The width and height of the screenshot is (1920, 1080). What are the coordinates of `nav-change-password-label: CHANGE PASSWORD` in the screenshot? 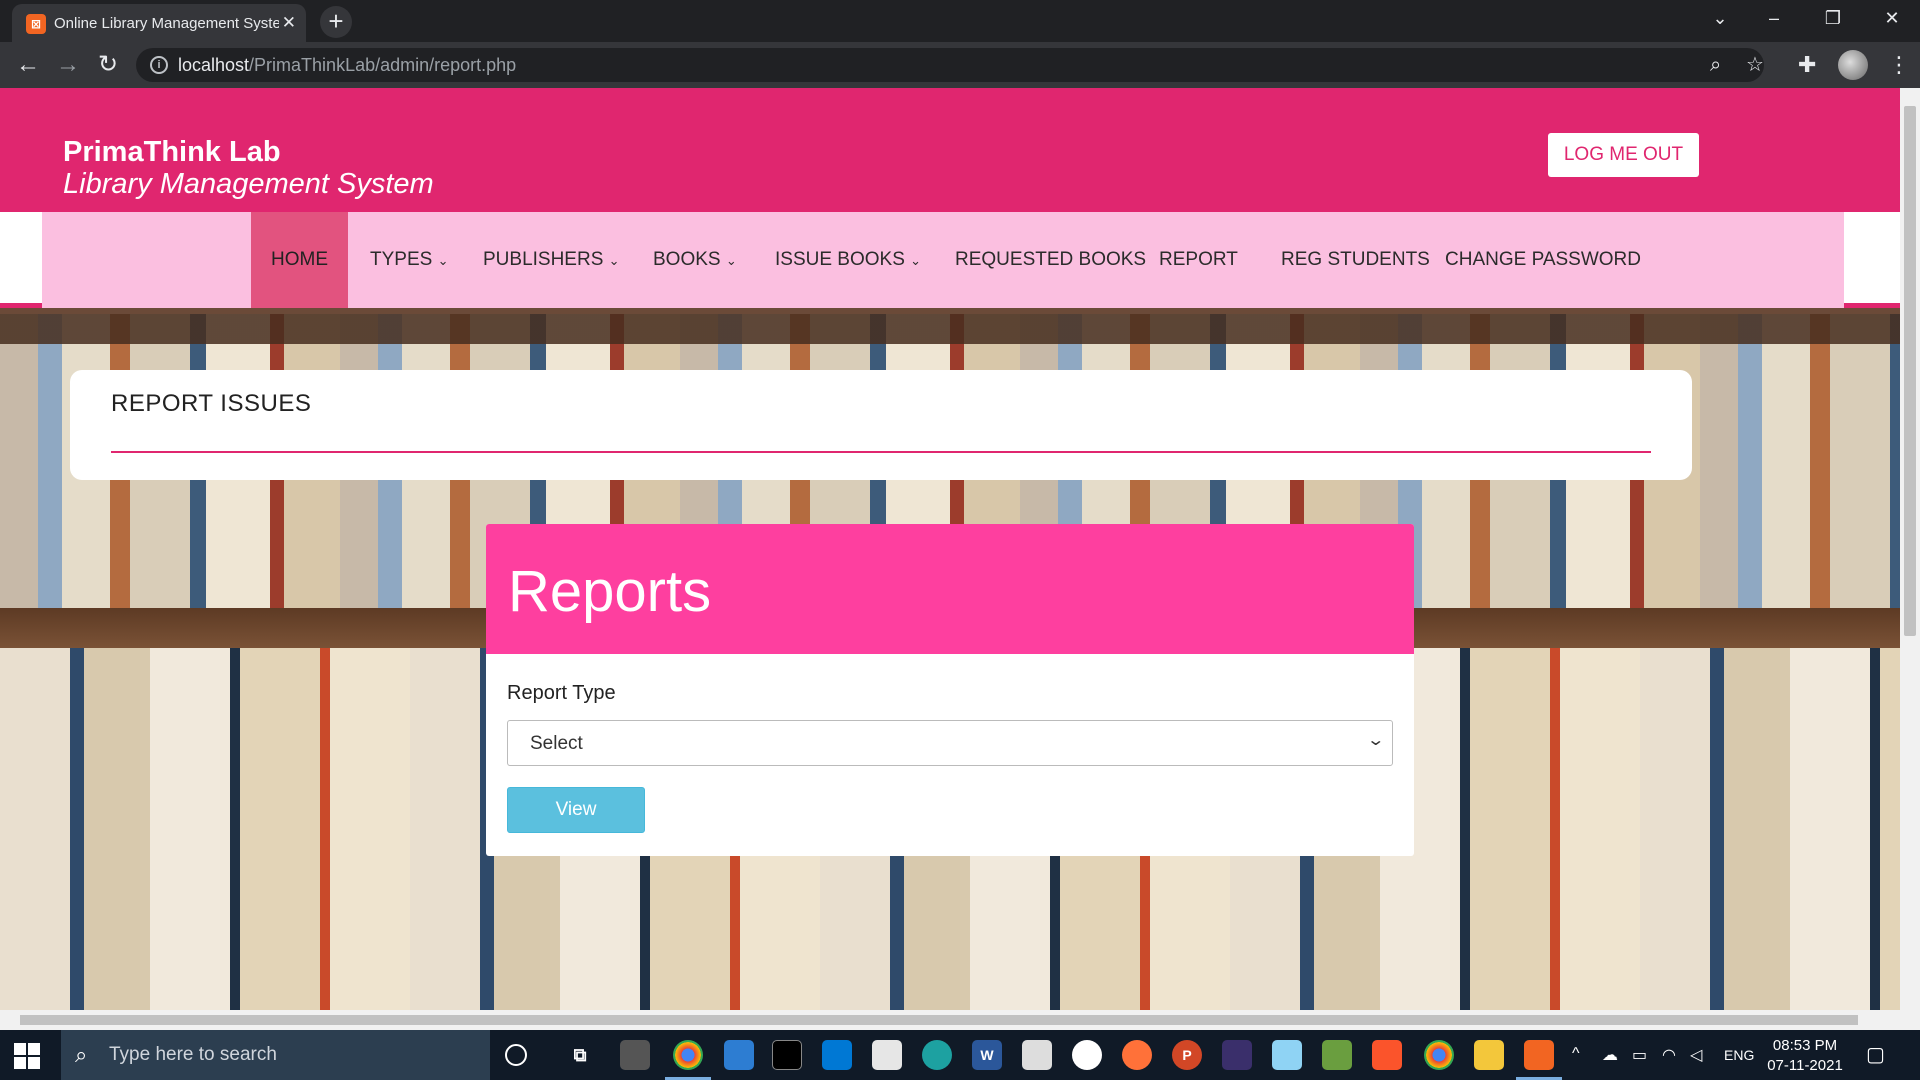 It's located at (1543, 259).